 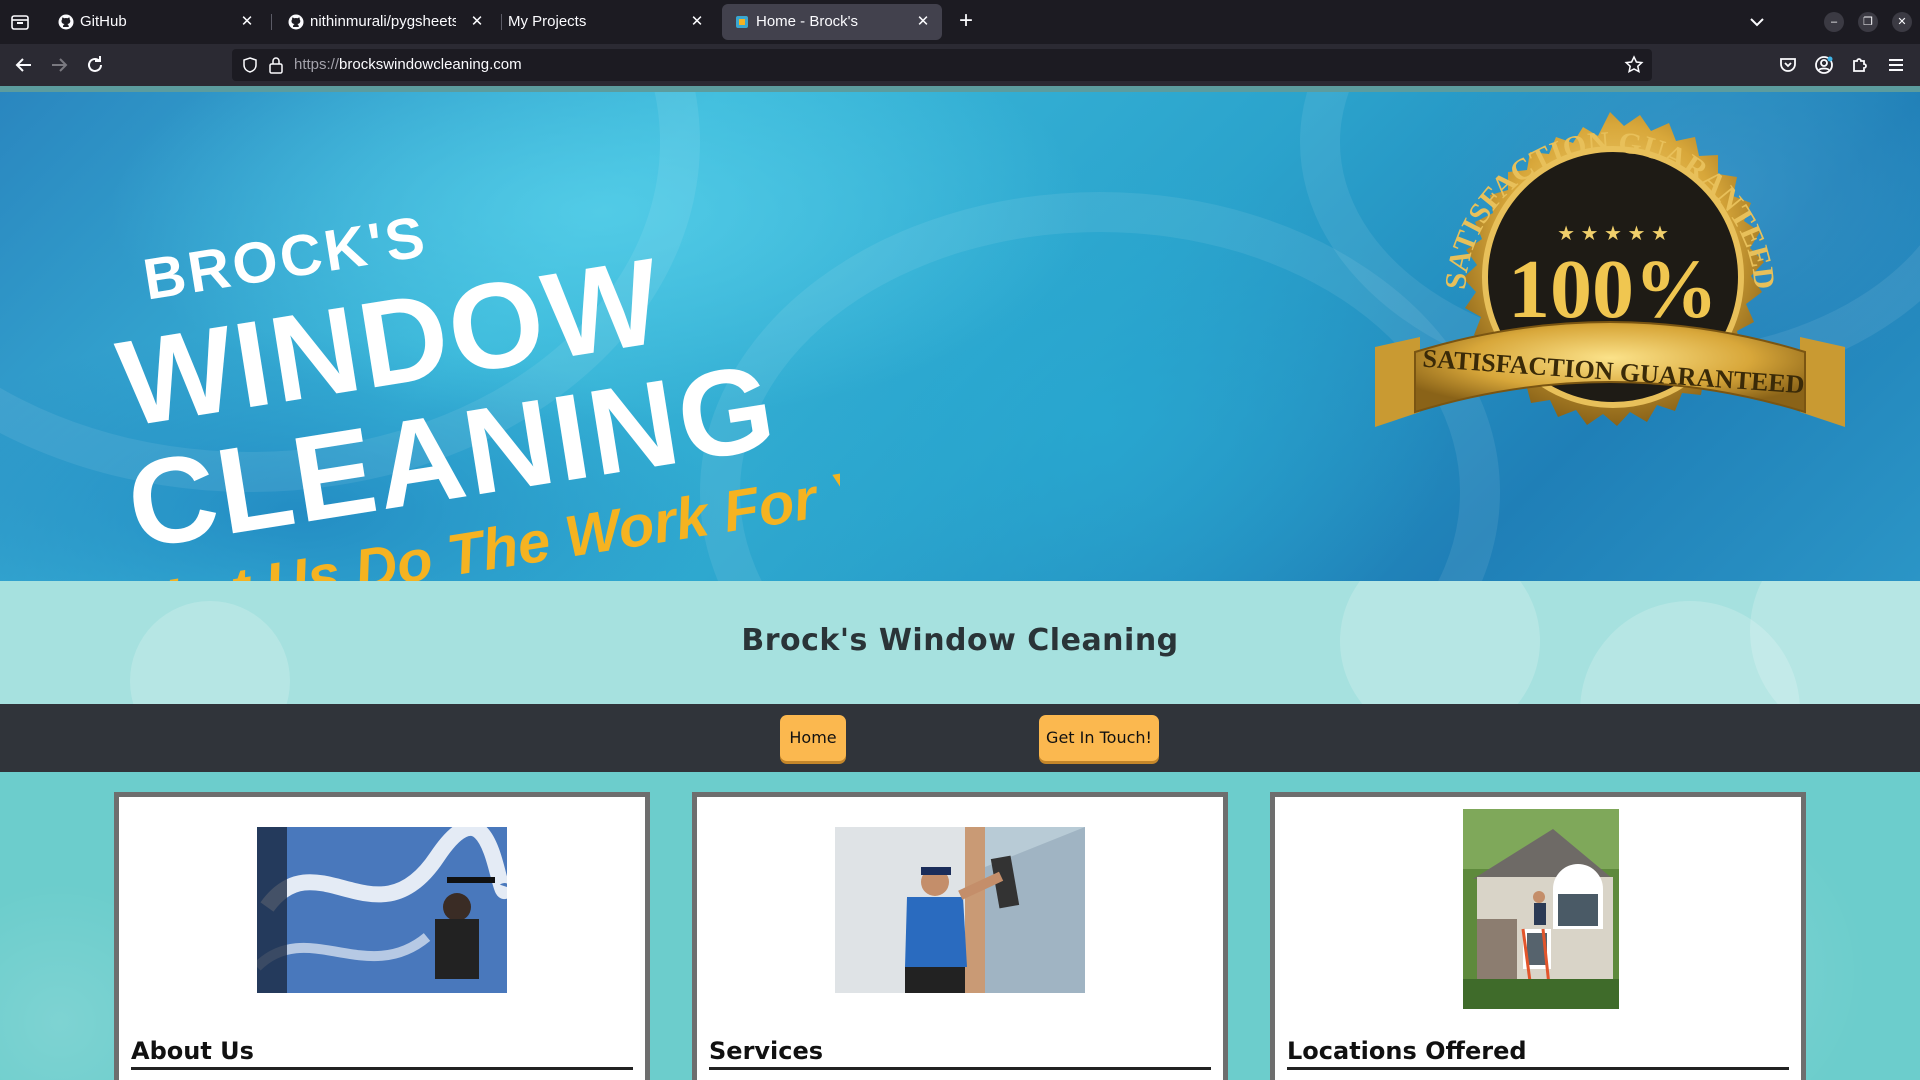 I want to click on close-window-button: ✕, so click(x=1902, y=22).